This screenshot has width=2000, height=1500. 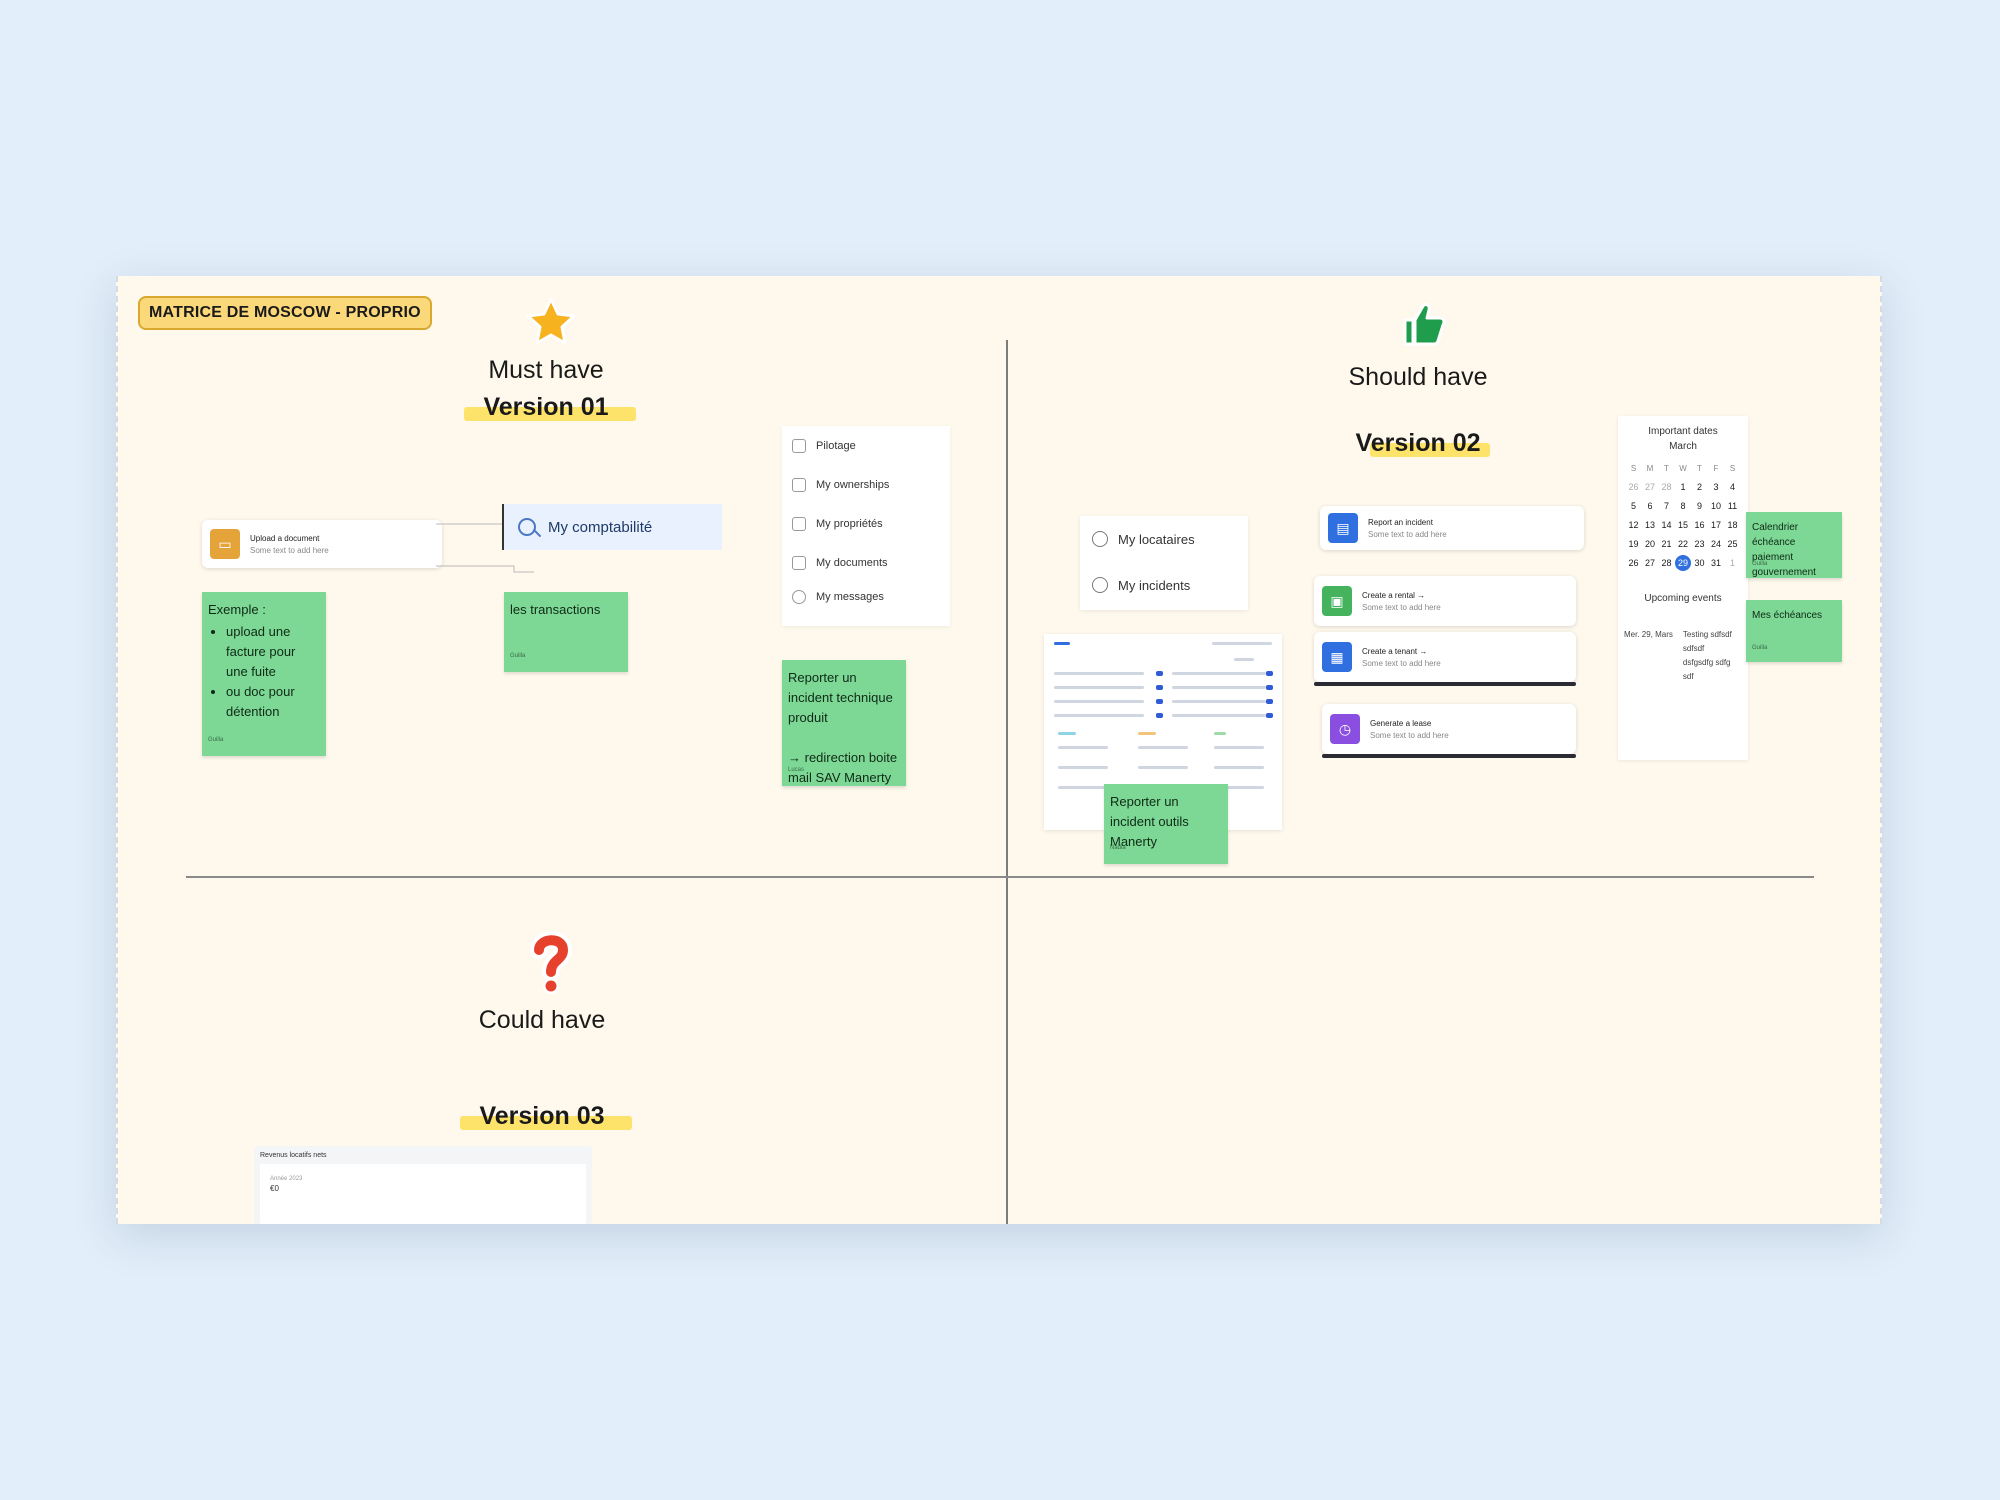 What do you see at coordinates (1650, 506) in the screenshot?
I see `calendar-day: 6` at bounding box center [1650, 506].